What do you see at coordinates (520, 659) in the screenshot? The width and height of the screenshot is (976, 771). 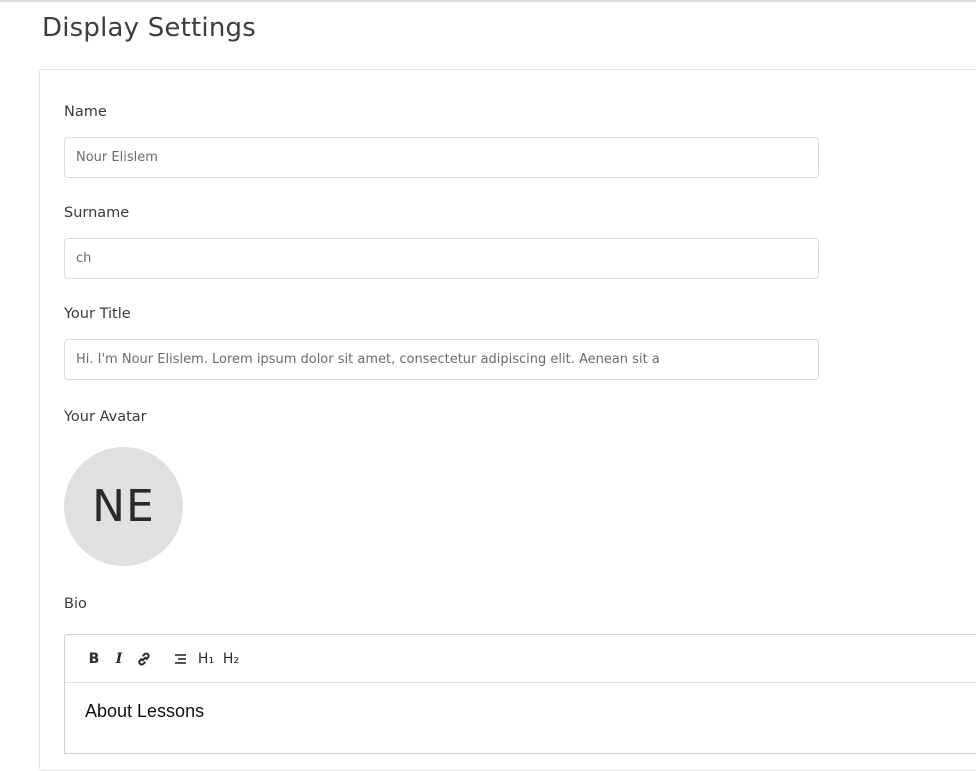 I see `editor-toolbar: B I H₁ H₂` at bounding box center [520, 659].